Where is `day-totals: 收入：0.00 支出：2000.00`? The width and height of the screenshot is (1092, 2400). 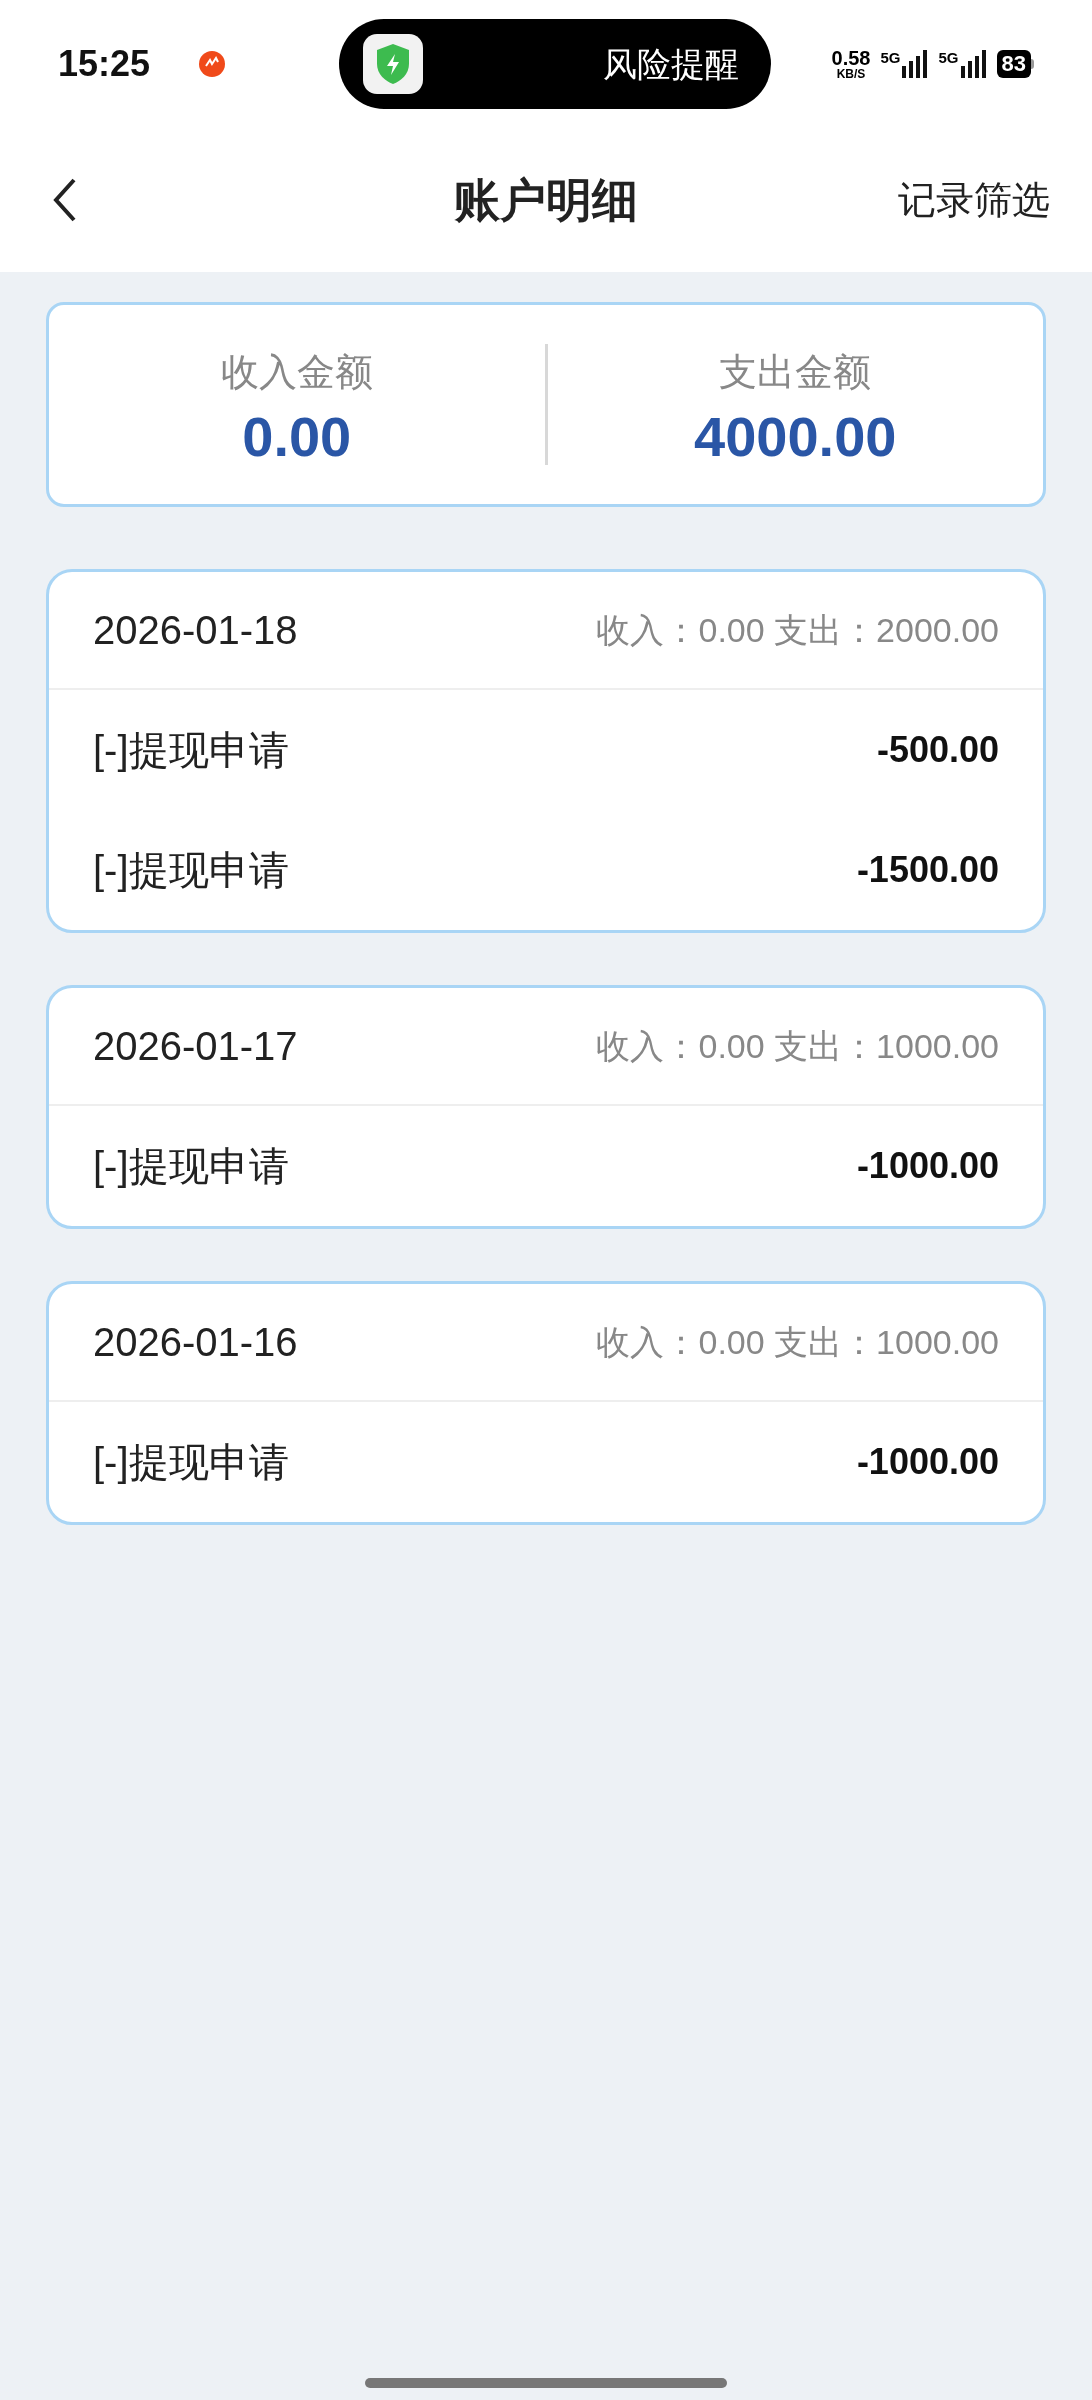
day-totals: 收入：0.00 支出：2000.00 is located at coordinates (797, 630).